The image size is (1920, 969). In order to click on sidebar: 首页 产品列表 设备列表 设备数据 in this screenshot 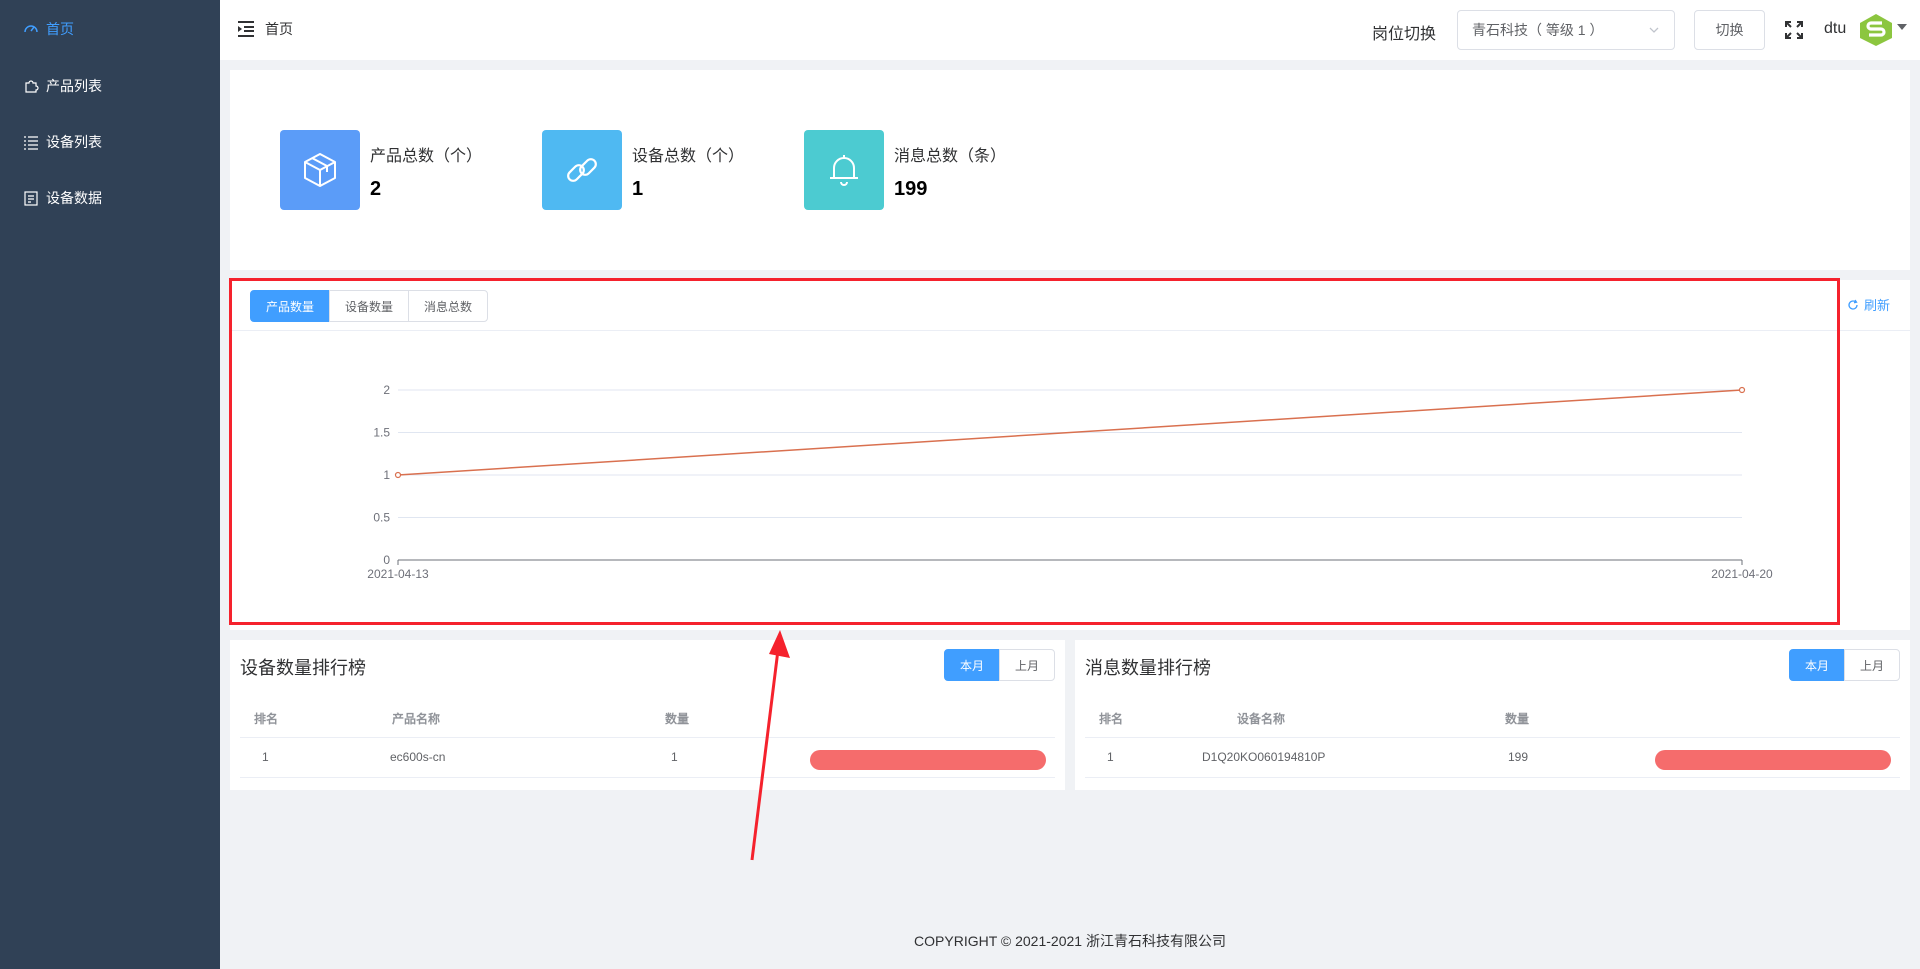, I will do `click(110, 484)`.